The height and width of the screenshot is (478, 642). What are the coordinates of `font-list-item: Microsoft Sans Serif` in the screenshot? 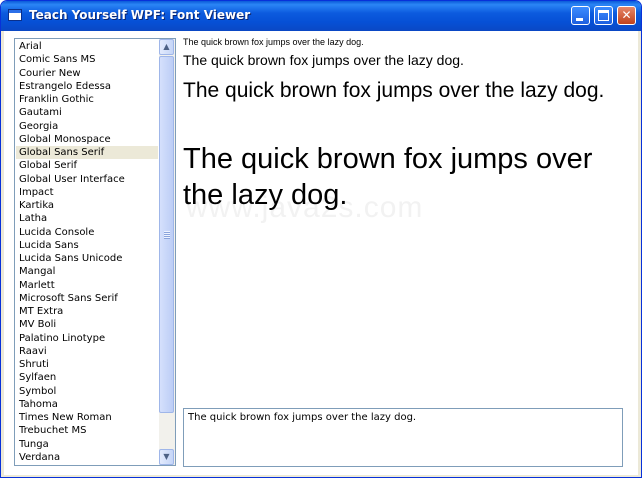 It's located at (87, 298).